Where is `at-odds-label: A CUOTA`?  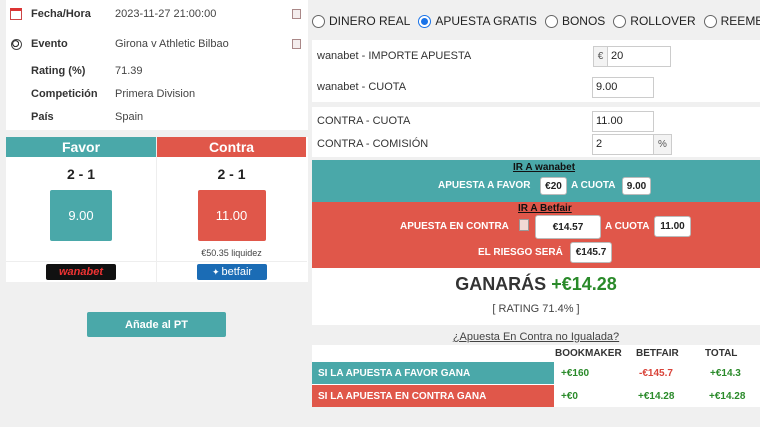
at-odds-label: A CUOTA is located at coordinates (627, 226).